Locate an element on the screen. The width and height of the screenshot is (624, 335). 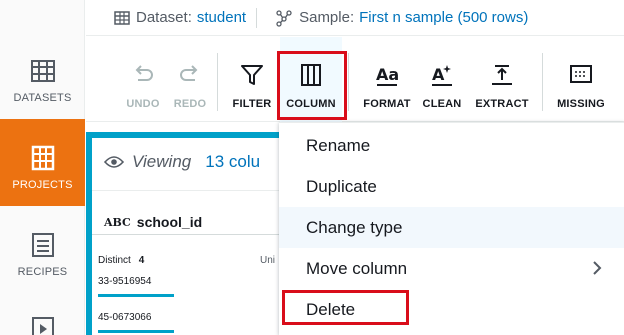
filter-button: FILTER is located at coordinates (252, 79).